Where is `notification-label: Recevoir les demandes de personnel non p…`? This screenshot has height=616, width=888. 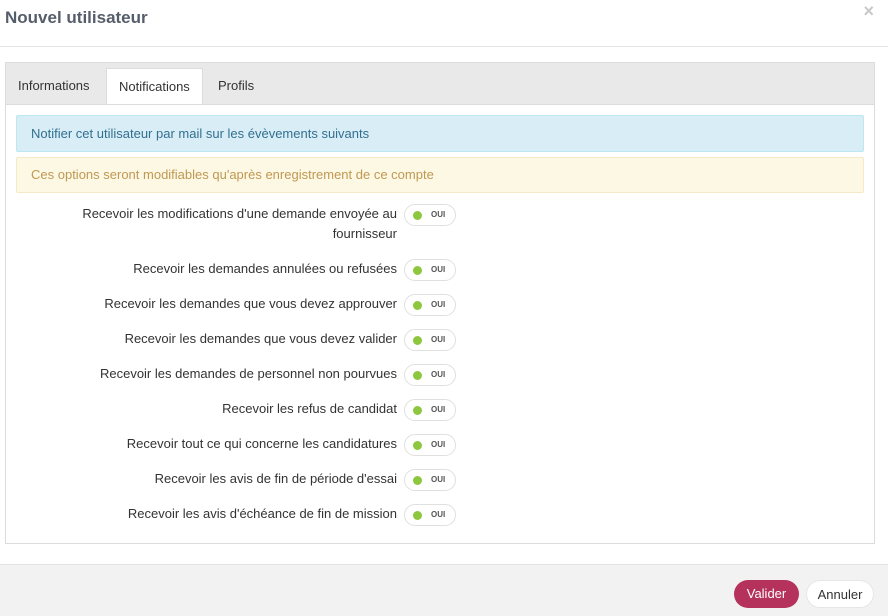 notification-label: Recevoir les demandes de personnel non p… is located at coordinates (248, 373).